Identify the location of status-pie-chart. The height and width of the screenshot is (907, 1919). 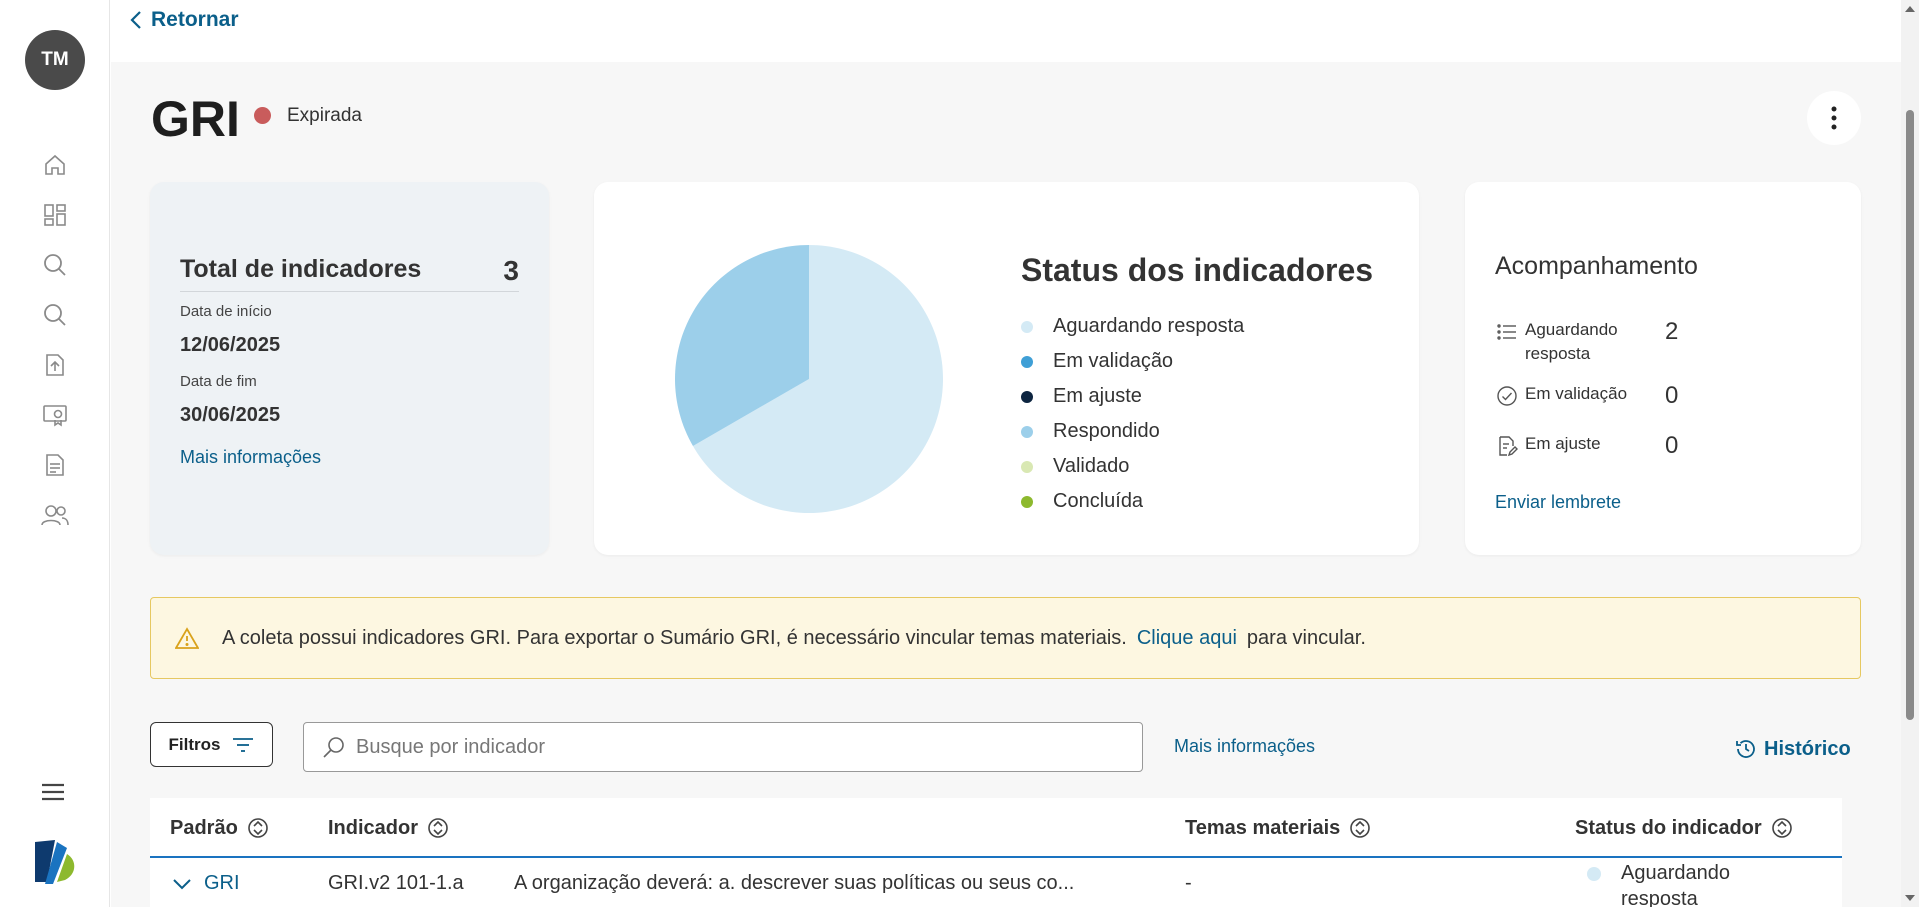
(809, 379).